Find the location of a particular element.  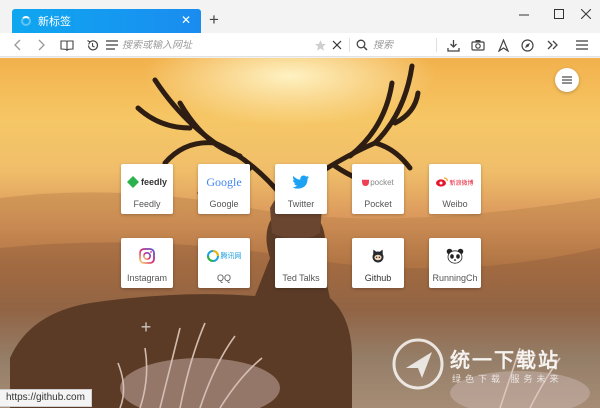

site-watermark: 统一下载站 绿色下载 服务未来 is located at coordinates (492, 368).